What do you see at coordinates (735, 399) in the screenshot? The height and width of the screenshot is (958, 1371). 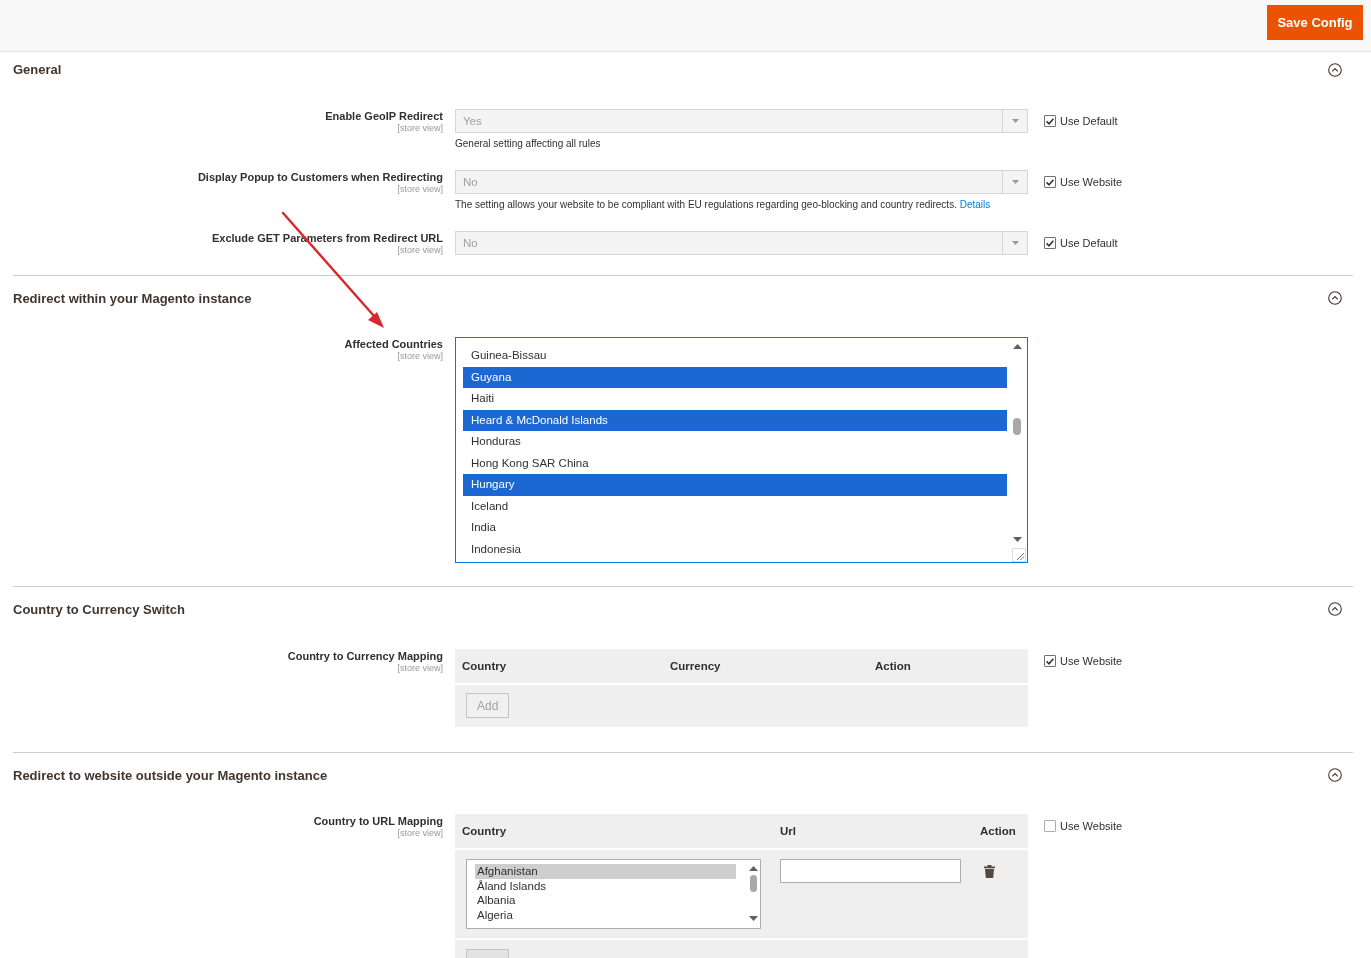 I see `list-option: Haiti` at bounding box center [735, 399].